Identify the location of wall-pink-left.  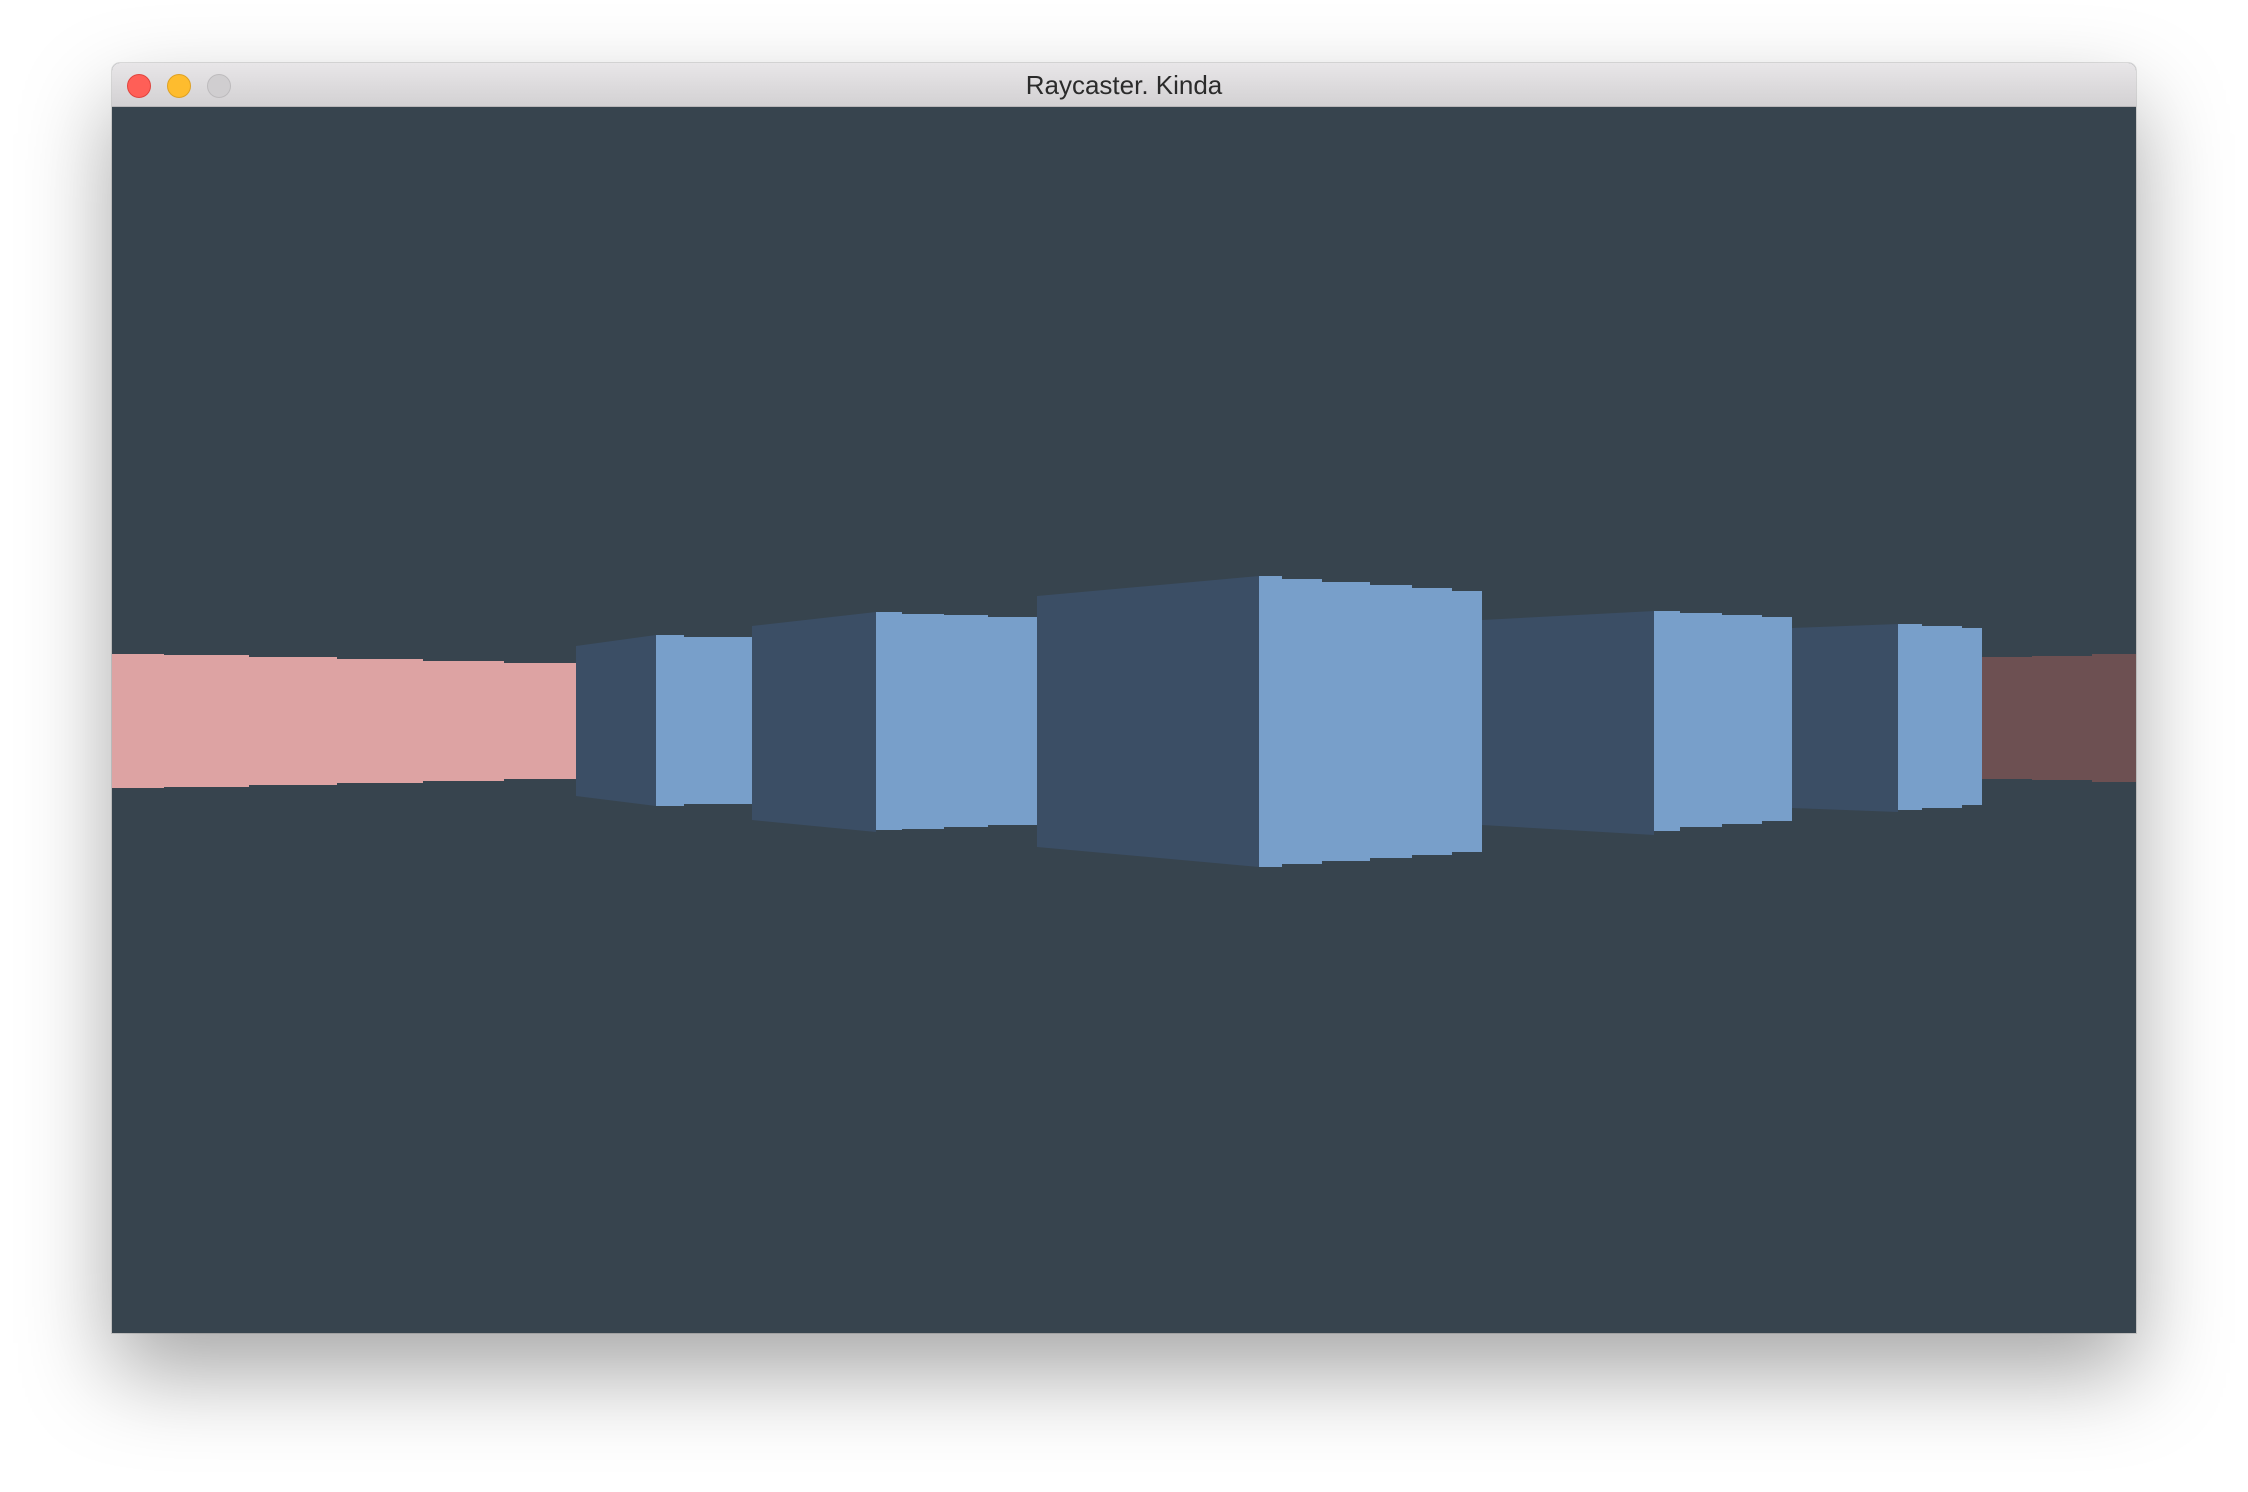
(344, 721).